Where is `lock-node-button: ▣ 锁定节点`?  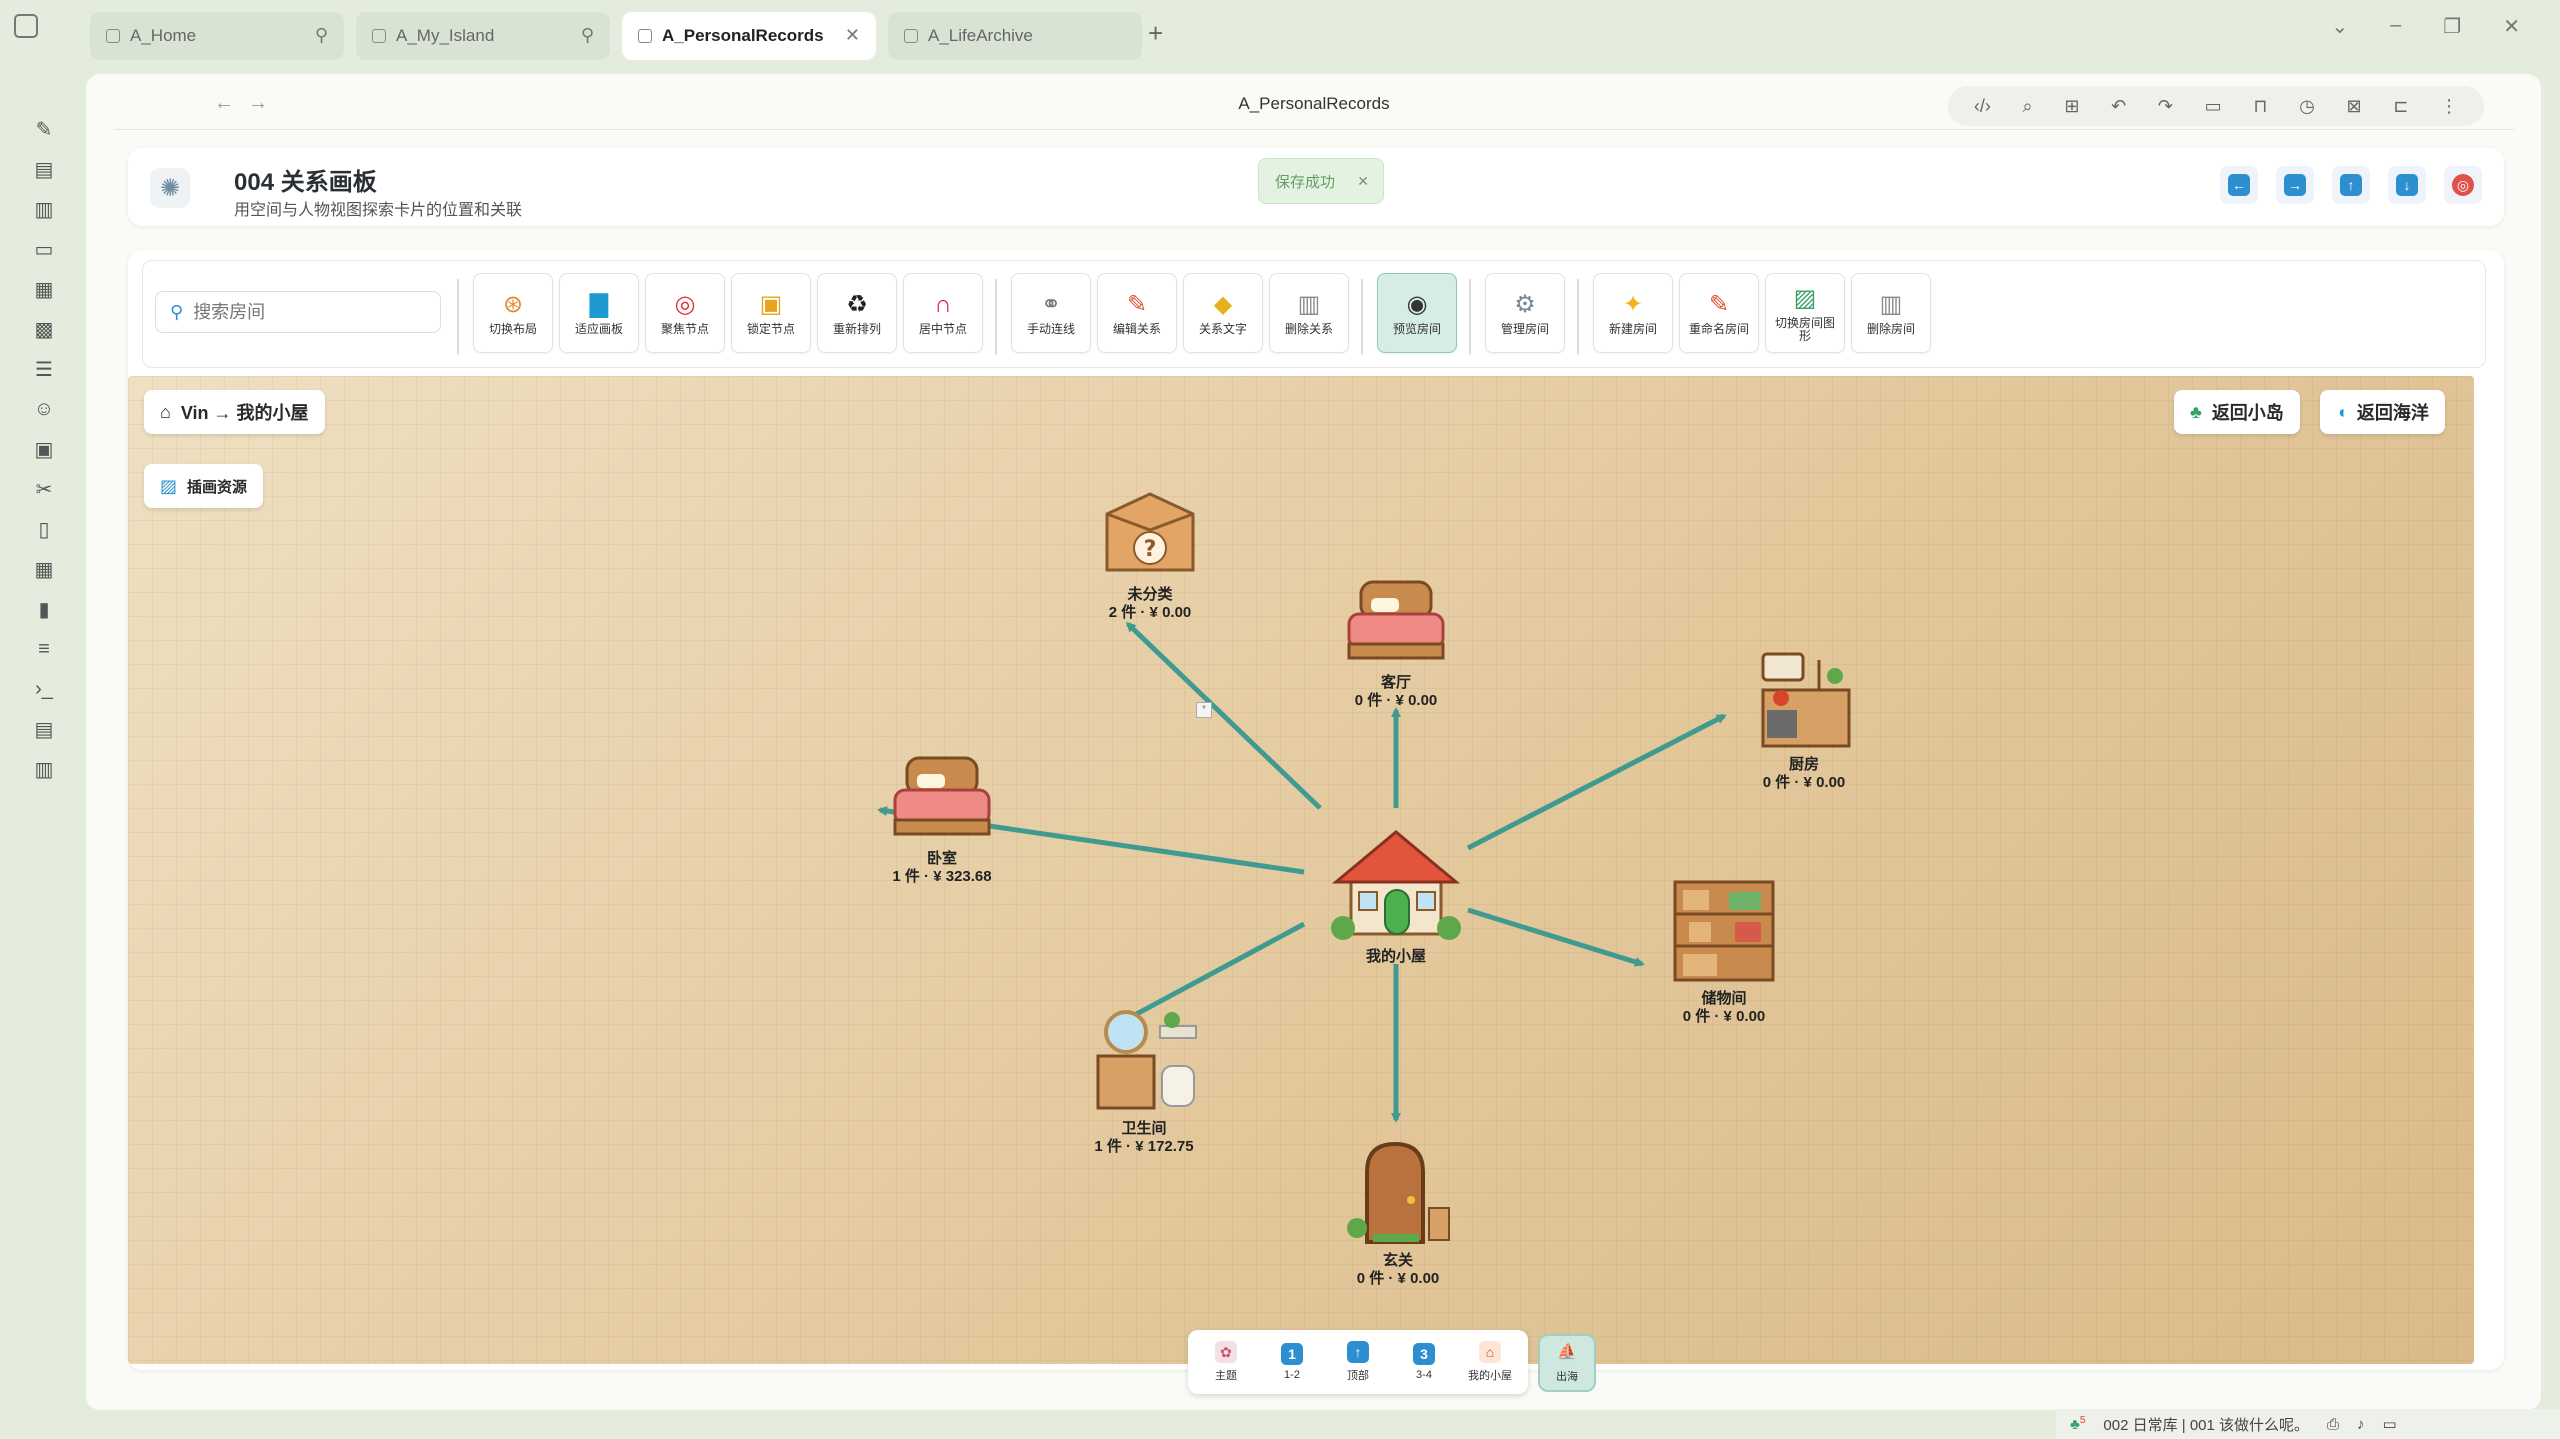 lock-node-button: ▣ 锁定节点 is located at coordinates (771, 313).